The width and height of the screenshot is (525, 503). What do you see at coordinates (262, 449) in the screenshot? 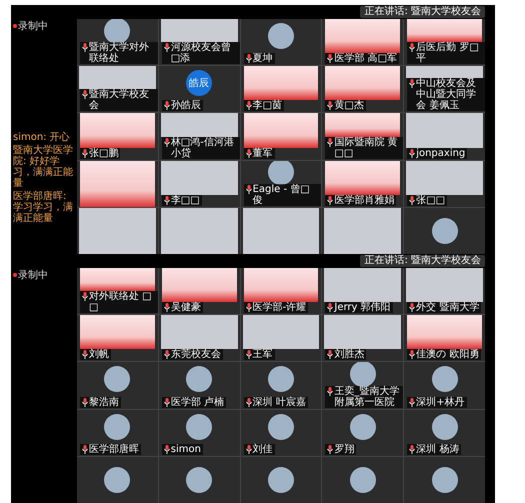
I see `participant-name: 刘佳` at bounding box center [262, 449].